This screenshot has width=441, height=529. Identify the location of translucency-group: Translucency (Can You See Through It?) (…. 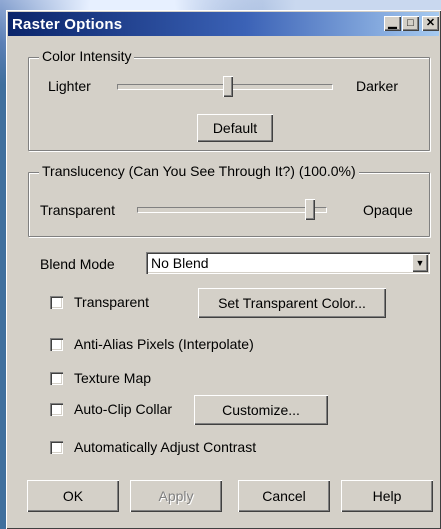
(229, 200).